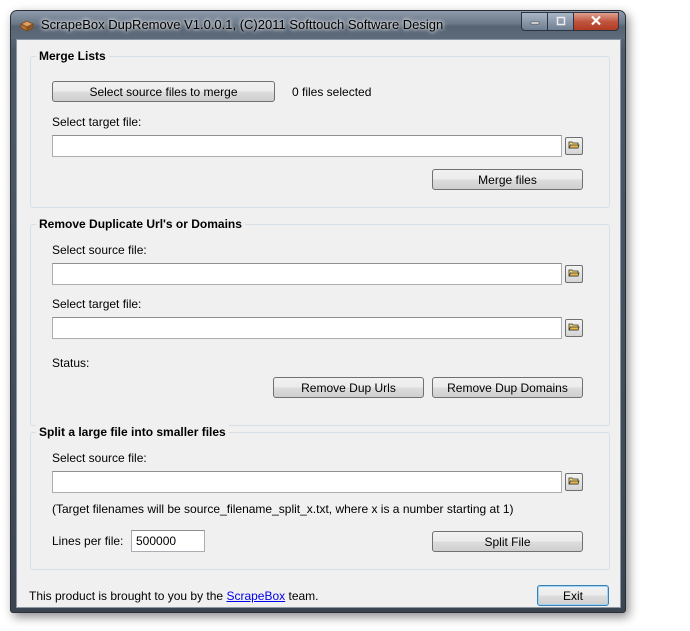 This screenshot has height=631, width=690. What do you see at coordinates (255, 596) in the screenshot?
I see `scrapebox-link: ScrapeBox` at bounding box center [255, 596].